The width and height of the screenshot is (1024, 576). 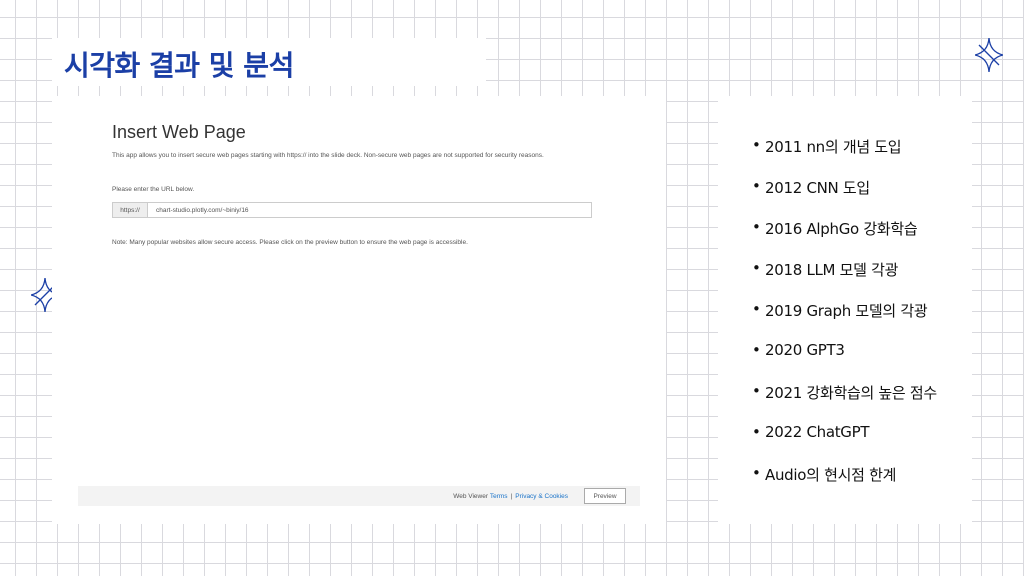 I want to click on timeline-item-text: 2016 AlphGo 강화학습, so click(x=841, y=229).